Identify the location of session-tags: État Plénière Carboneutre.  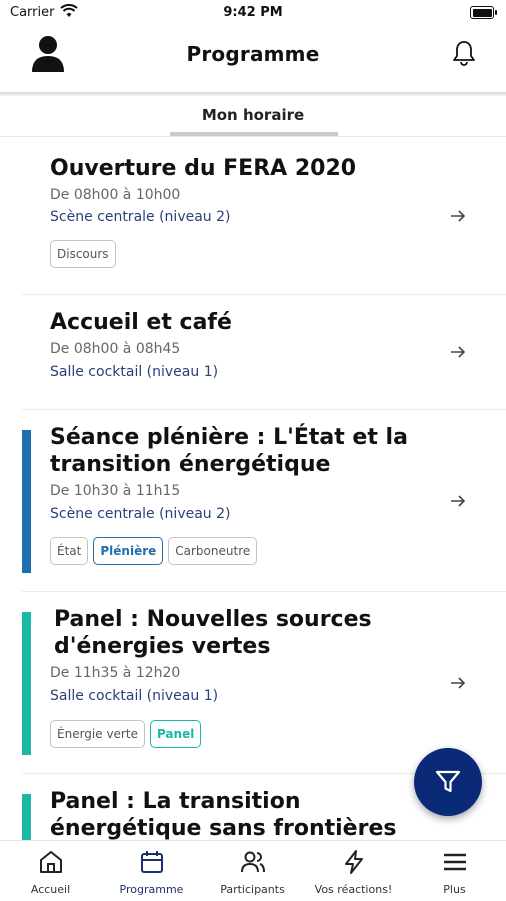
(154, 551).